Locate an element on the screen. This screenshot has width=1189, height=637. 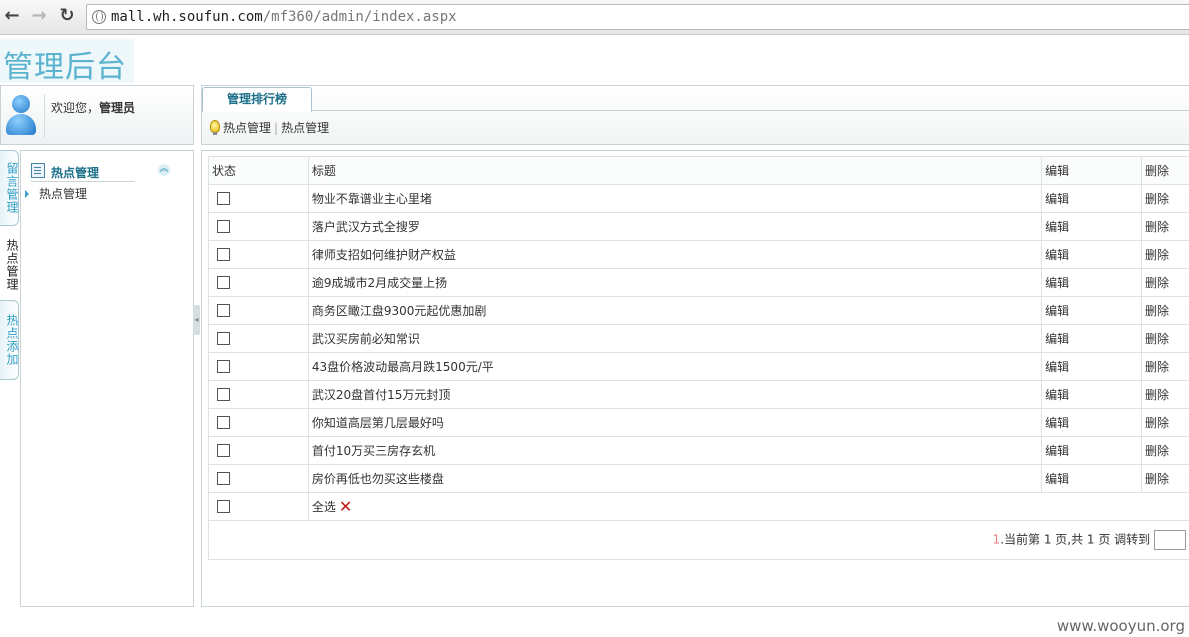
side-tab-strip: 留言管理 热点管理 热点添加 is located at coordinates (10, 378).